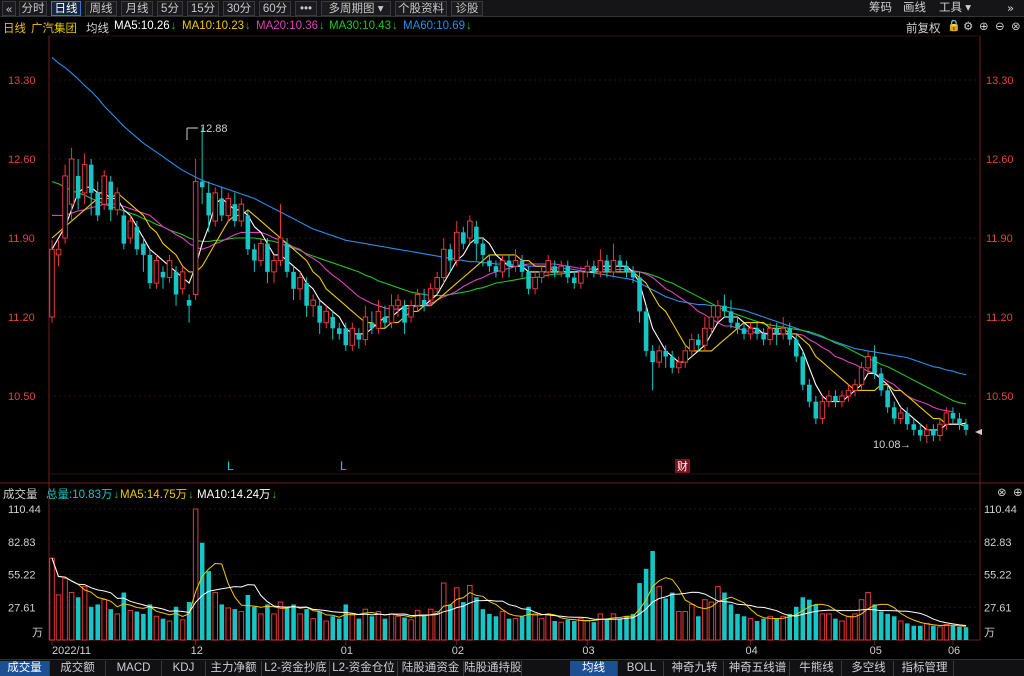 The width and height of the screenshot is (1024, 676). Describe the element at coordinates (296, 668) in the screenshot. I see `indicator-tab-left-5: L2-资金抄底` at that location.